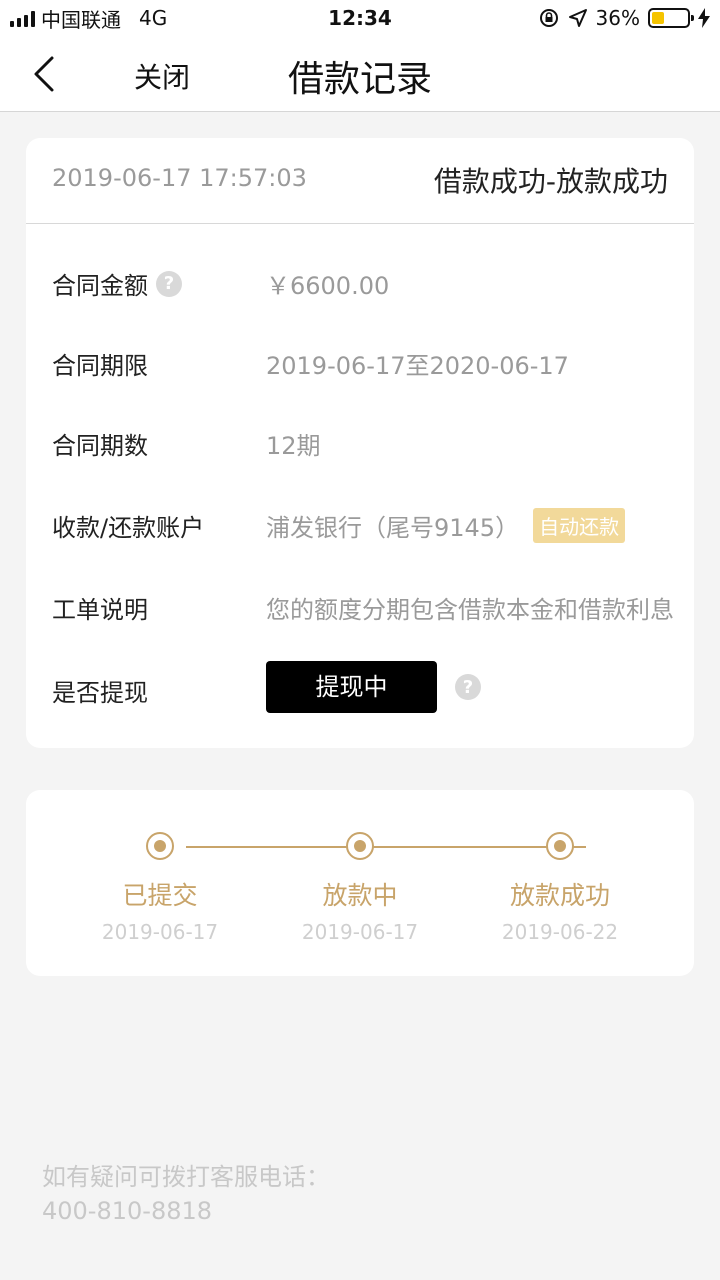 The image size is (720, 1280). What do you see at coordinates (359, 79) in the screenshot?
I see `page-title: 借款记录` at bounding box center [359, 79].